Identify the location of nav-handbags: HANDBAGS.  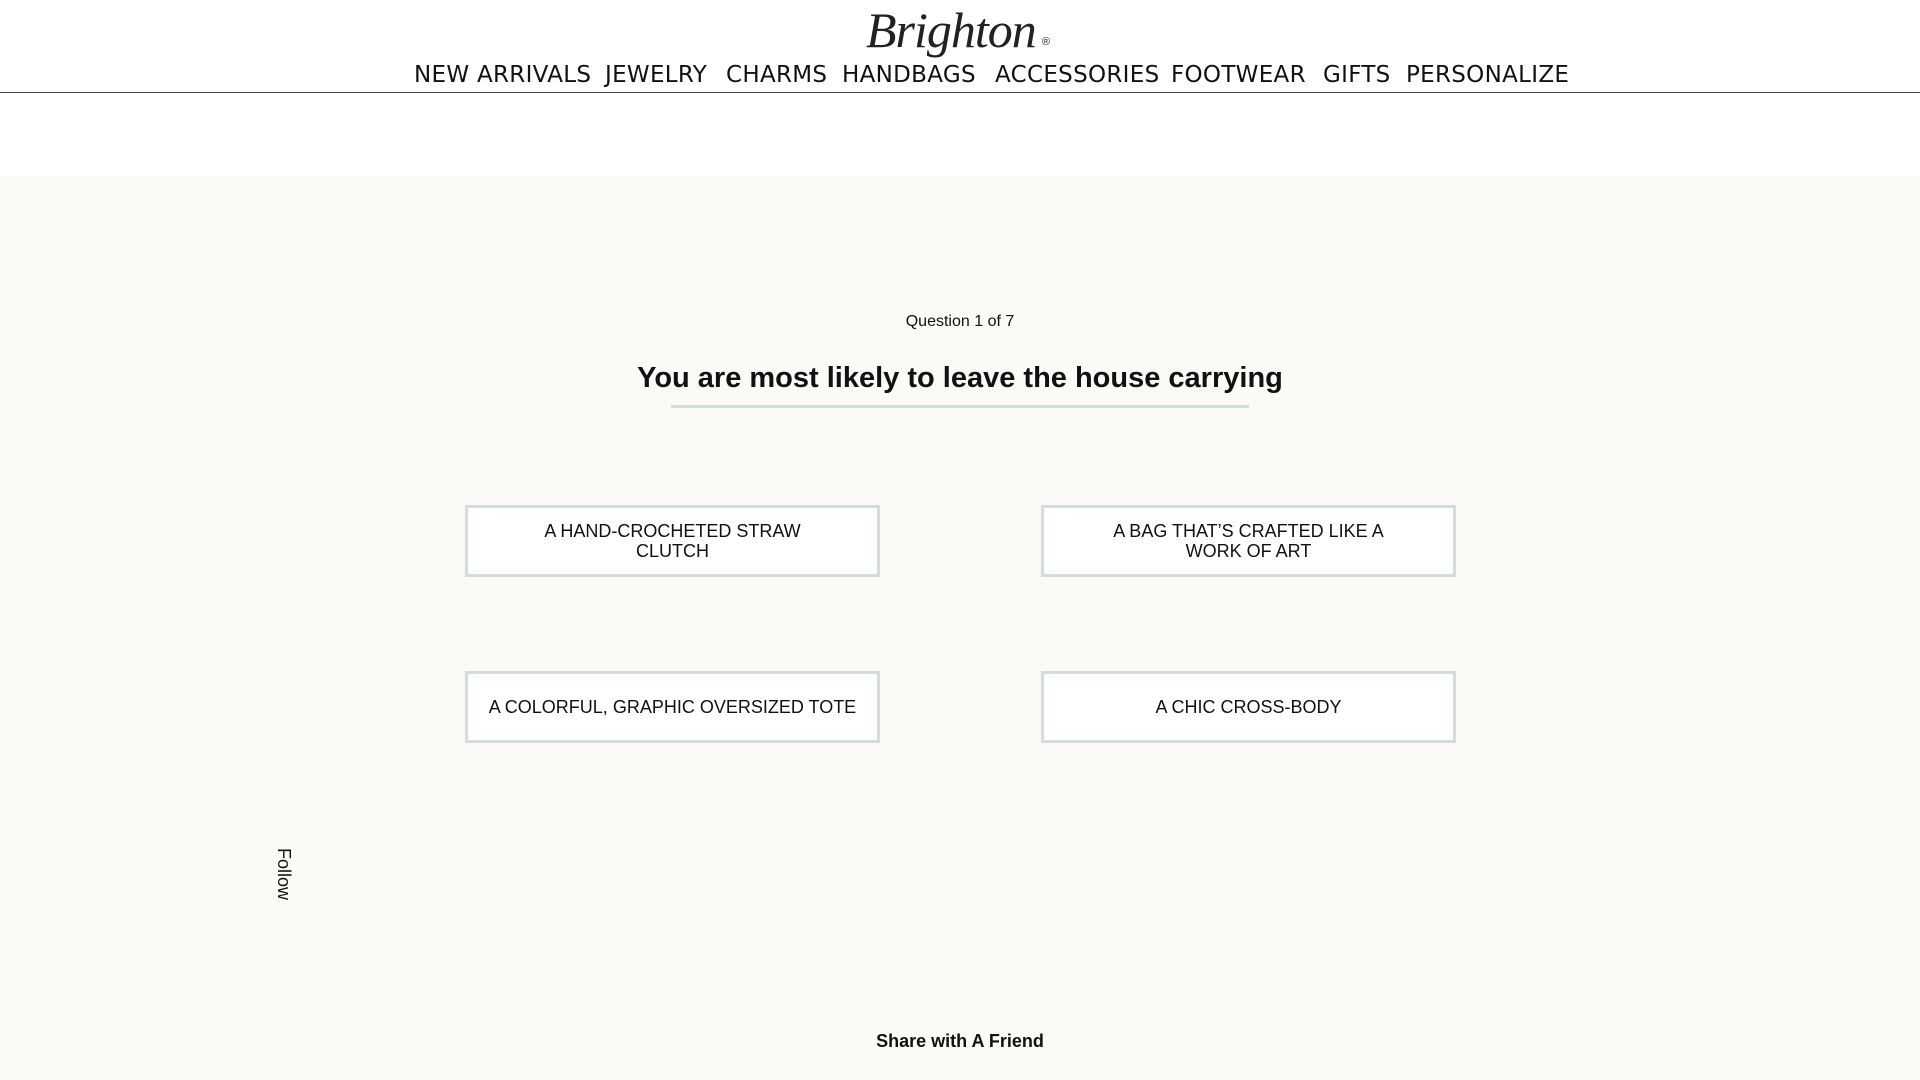
(909, 75).